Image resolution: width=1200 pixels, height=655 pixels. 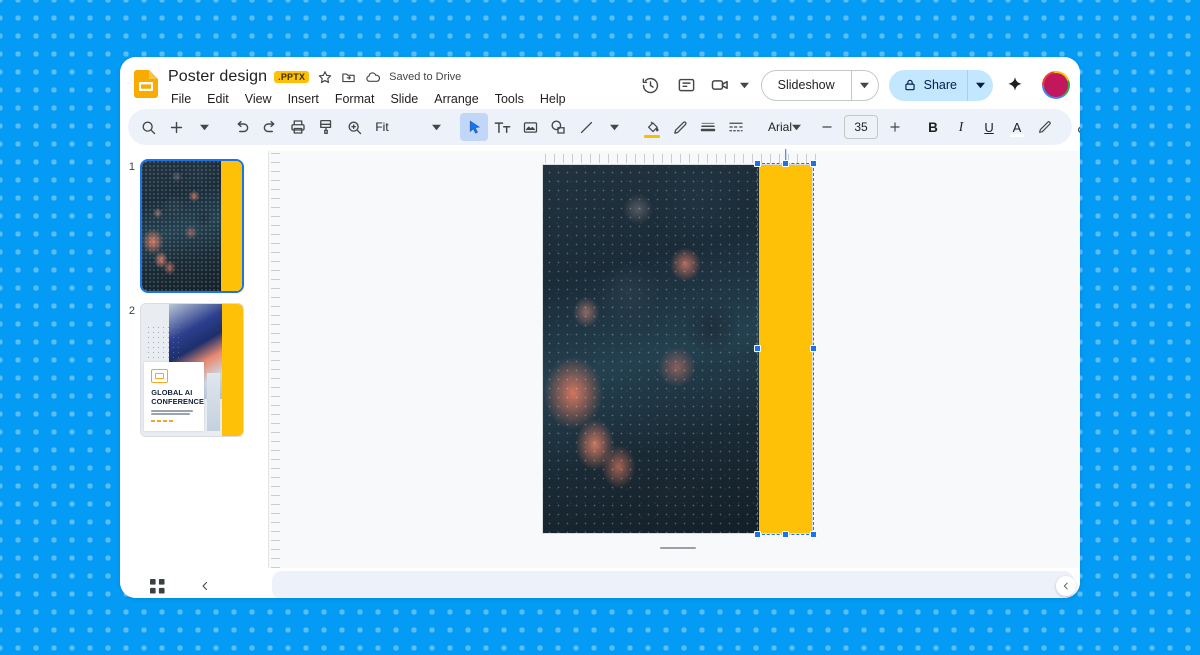 I want to click on header-actions: Slideshow Share, so click(x=852, y=83).